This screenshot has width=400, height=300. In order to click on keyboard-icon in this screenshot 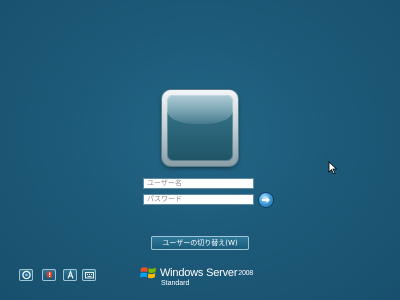, I will do `click(89, 275)`.